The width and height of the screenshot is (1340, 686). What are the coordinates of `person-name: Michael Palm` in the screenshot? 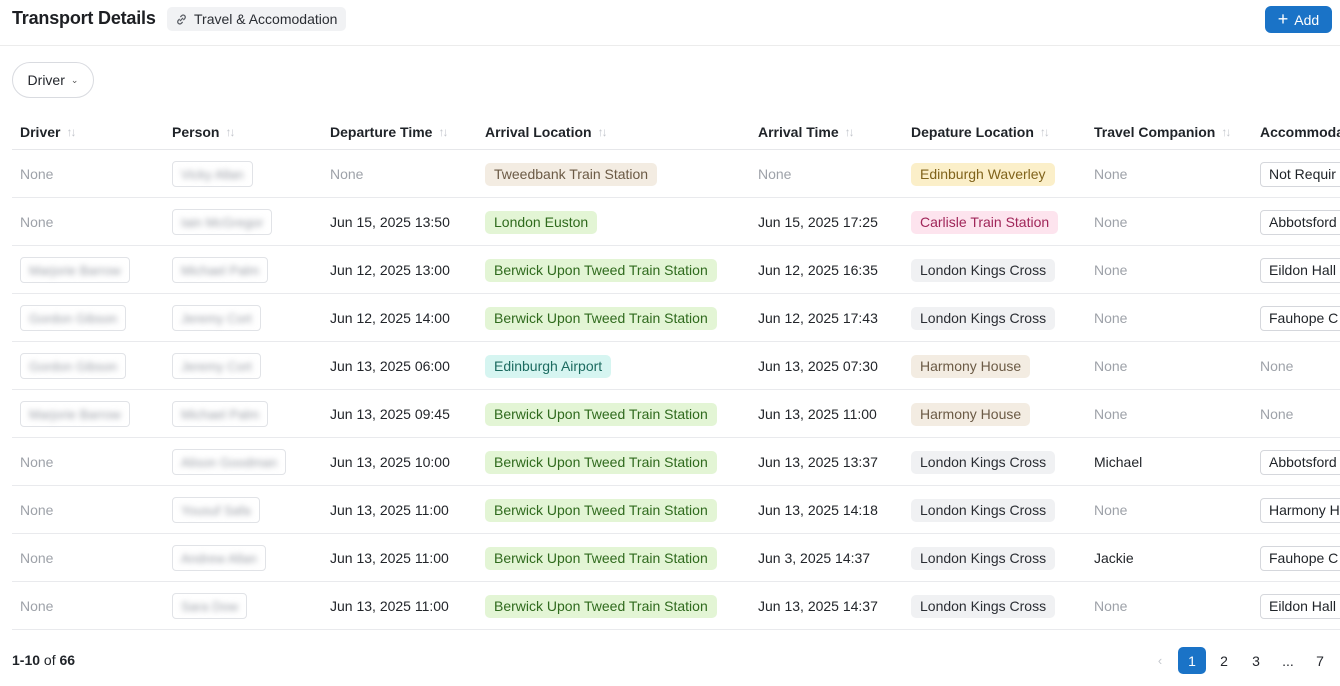 It's located at (220, 270).